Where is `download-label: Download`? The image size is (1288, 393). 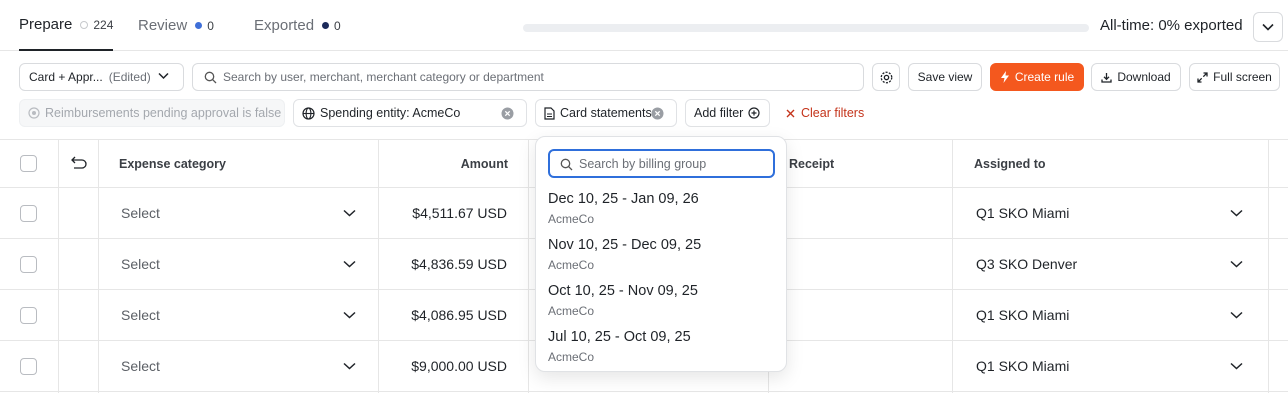
download-label: Download is located at coordinates (1144, 77).